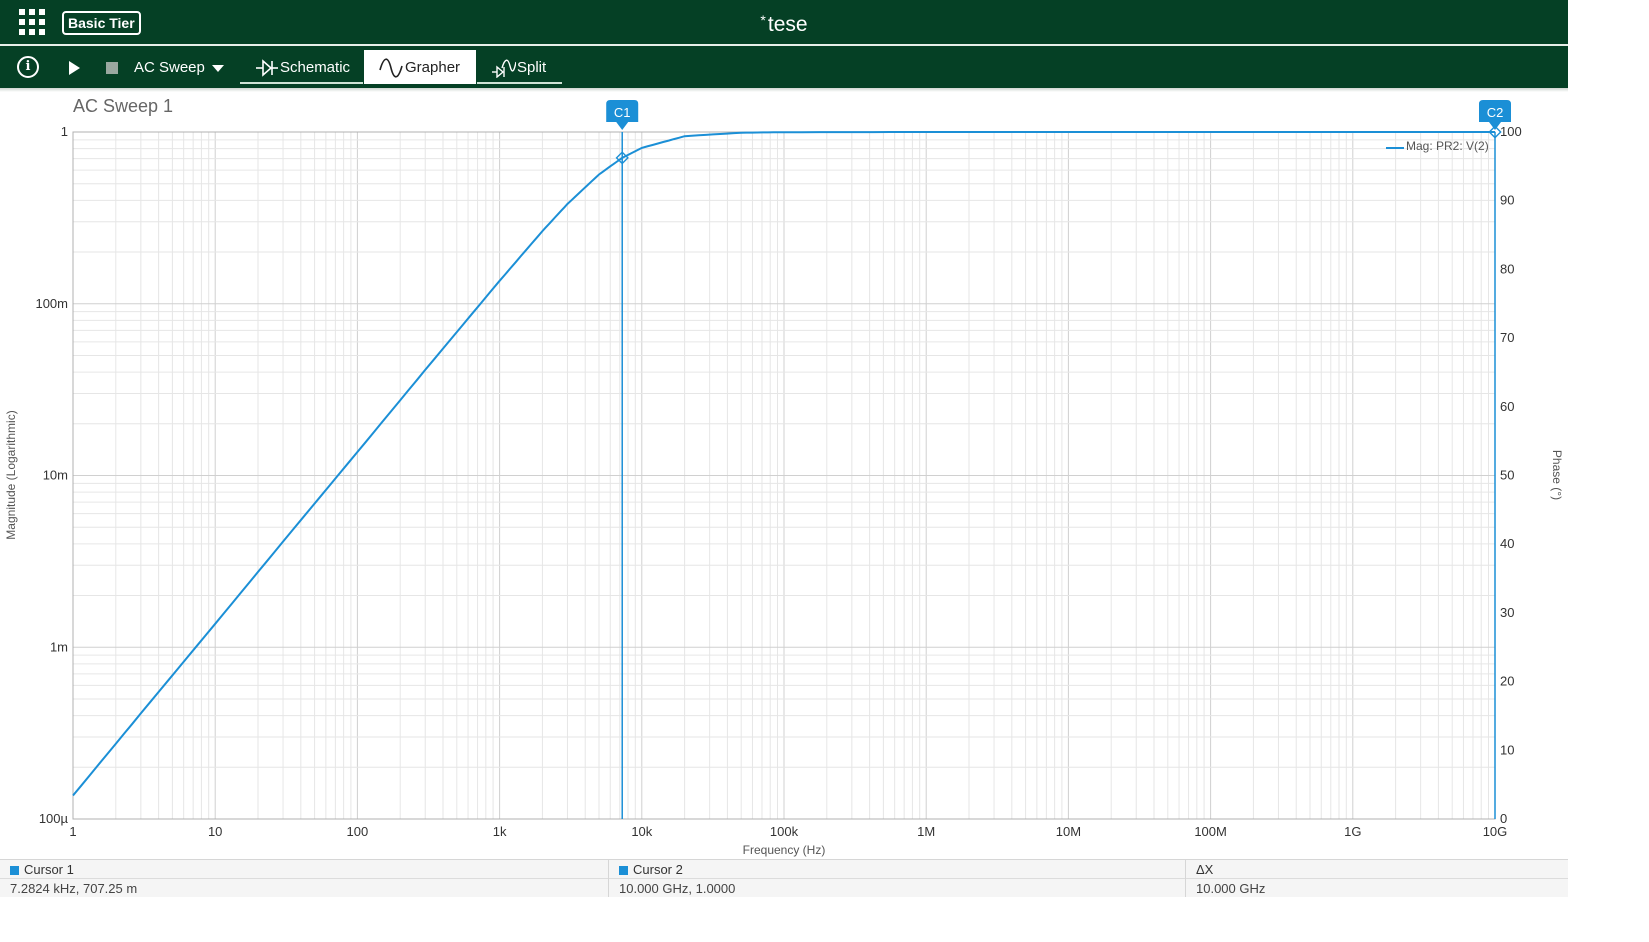 Image resolution: width=1649 pixels, height=942 pixels. I want to click on y2-tick-label: 80, so click(1507, 268).